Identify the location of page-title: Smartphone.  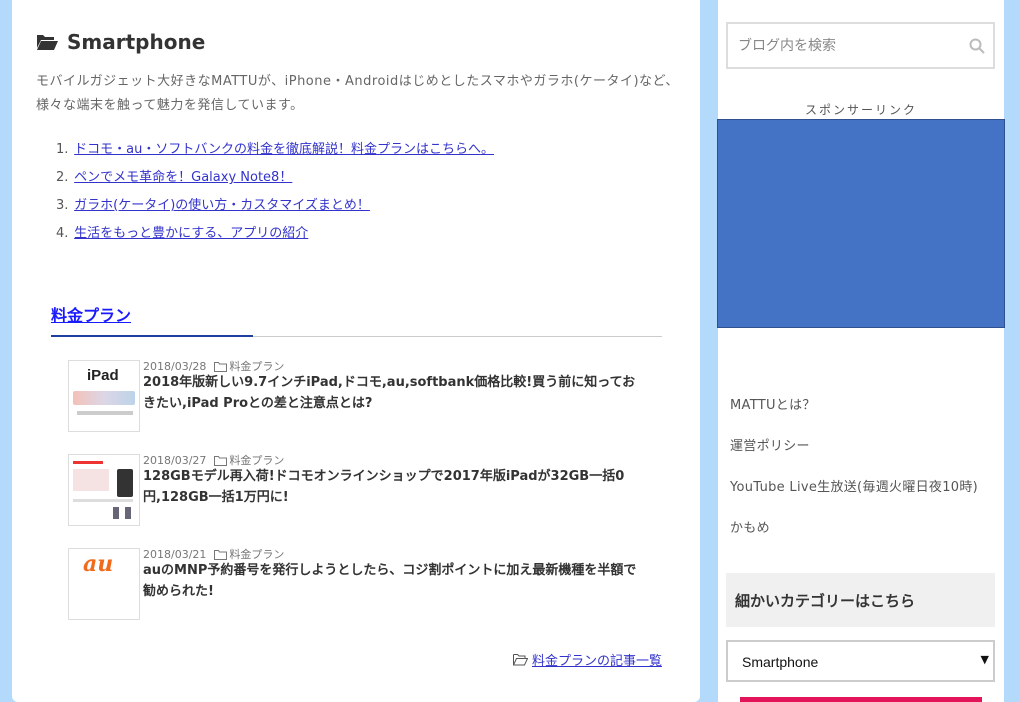
(136, 42).